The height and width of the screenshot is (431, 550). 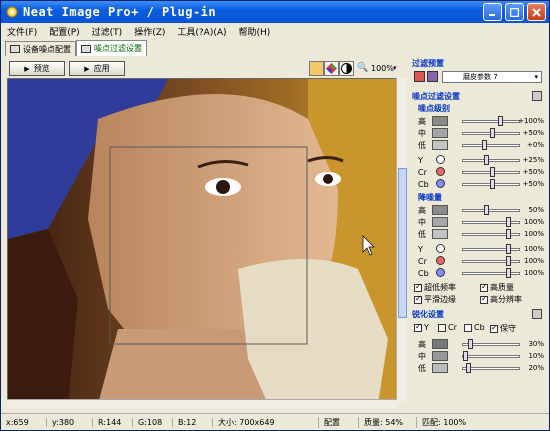 What do you see at coordinates (479, 321) in the screenshot?
I see `sharpen-section: 锐化设置 Y Cr Cb 保守` at bounding box center [479, 321].